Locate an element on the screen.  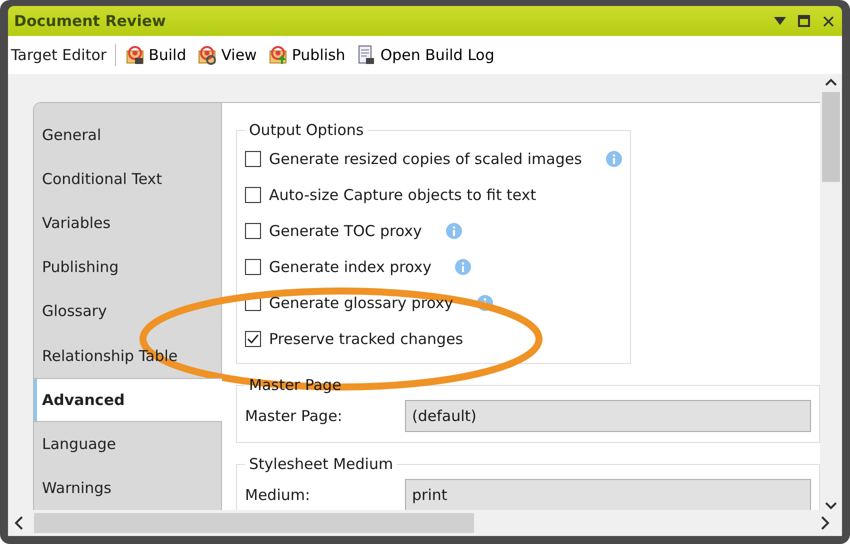
tab: Language is located at coordinates (127, 444).